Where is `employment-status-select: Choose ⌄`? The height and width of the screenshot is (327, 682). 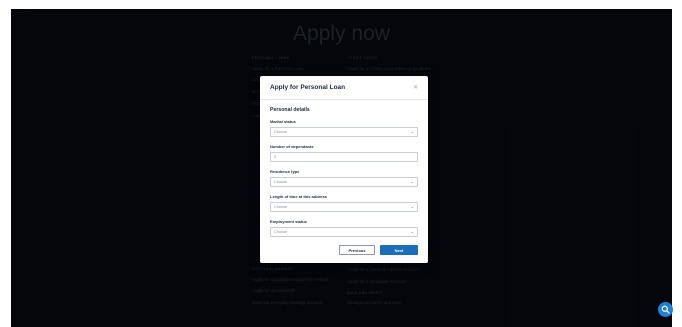
employment-status-select: Choose ⌄ is located at coordinates (344, 232).